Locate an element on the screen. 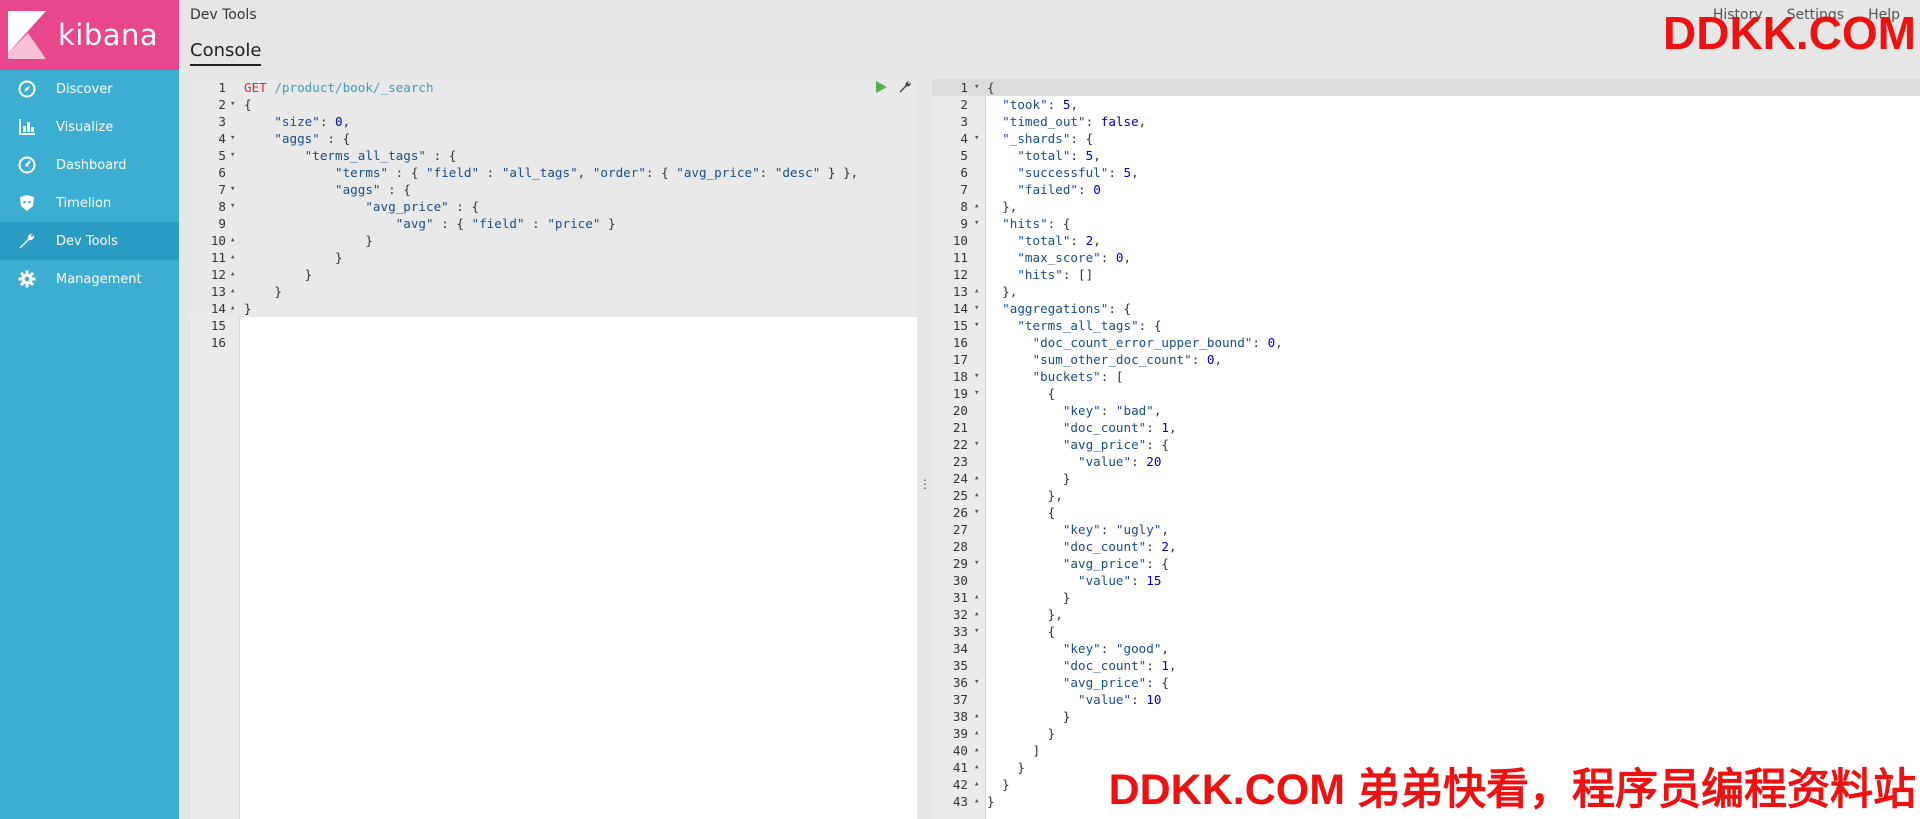 This screenshot has width=1920, height=819. request-line: 2 ▾ { is located at coordinates (553, 104).